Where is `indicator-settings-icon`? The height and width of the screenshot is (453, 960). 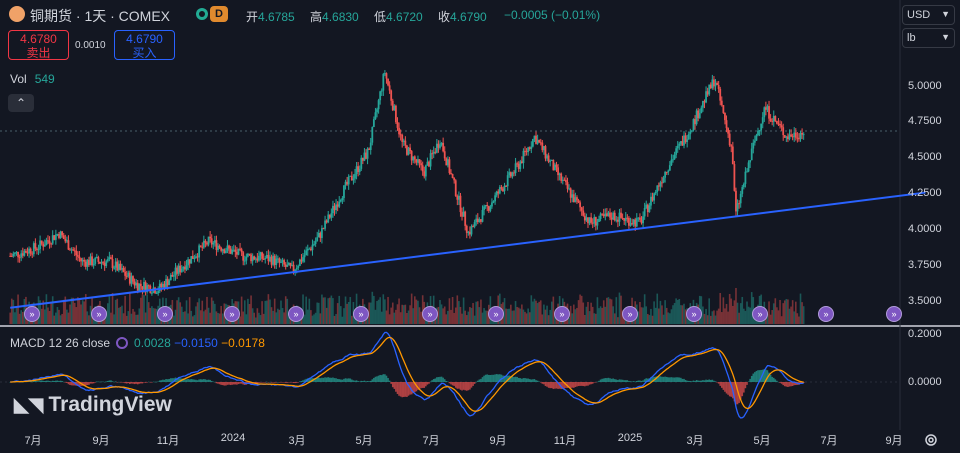 indicator-settings-icon is located at coordinates (122, 343).